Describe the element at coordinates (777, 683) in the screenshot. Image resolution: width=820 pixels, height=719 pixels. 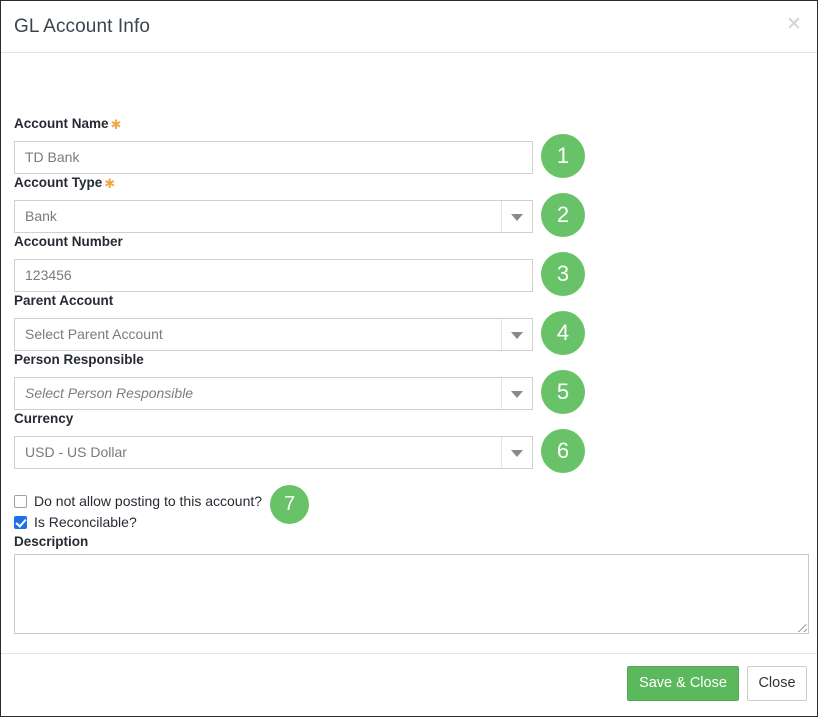
I see `close-button: Close` at that location.